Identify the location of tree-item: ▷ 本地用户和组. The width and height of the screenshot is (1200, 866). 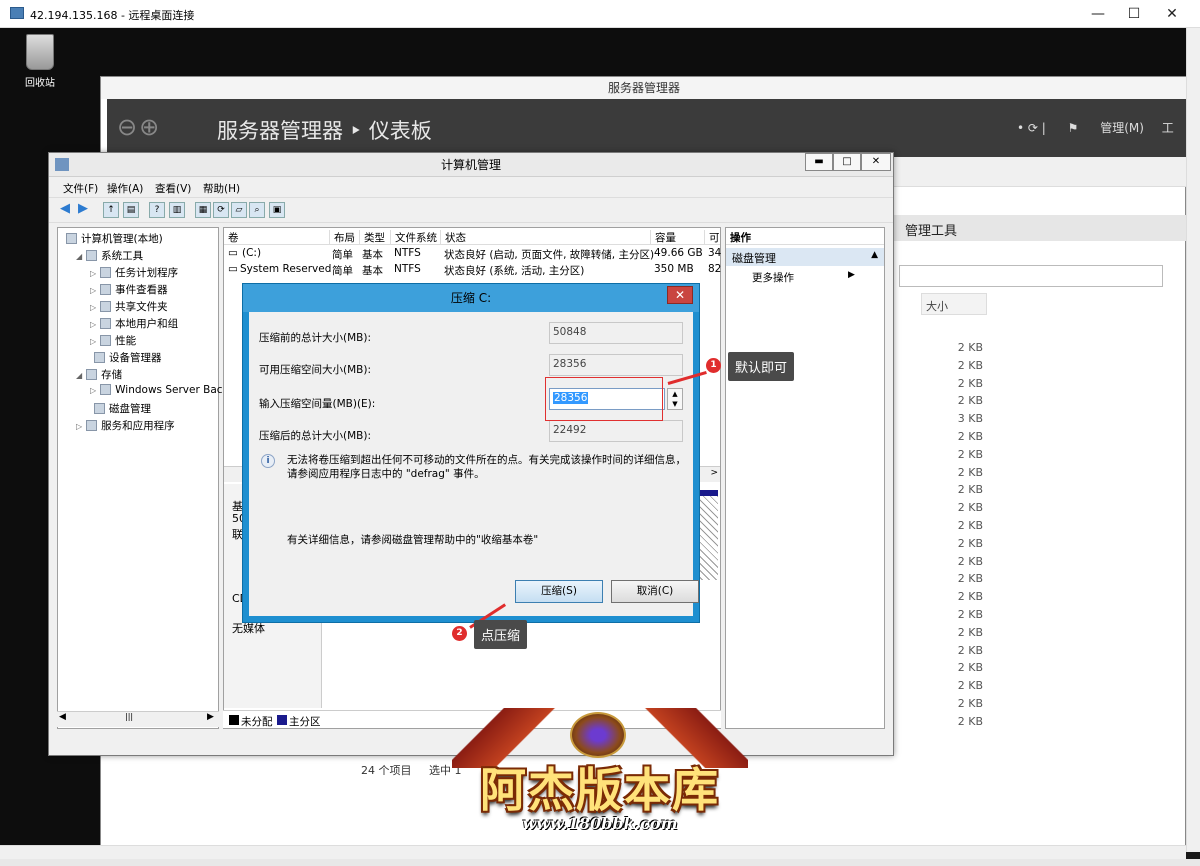
(134, 323).